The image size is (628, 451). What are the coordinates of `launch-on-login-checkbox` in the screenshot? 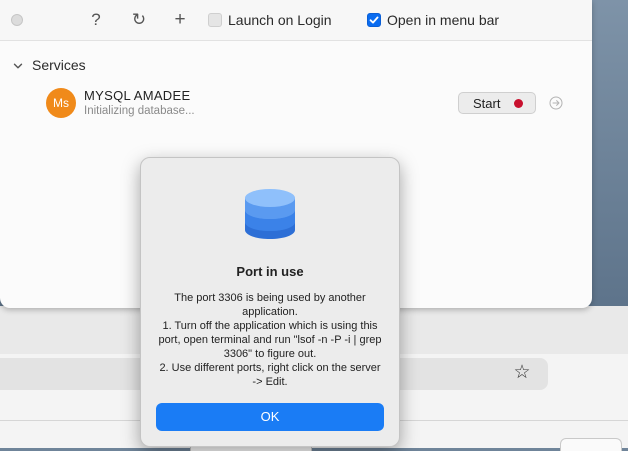 It's located at (215, 20).